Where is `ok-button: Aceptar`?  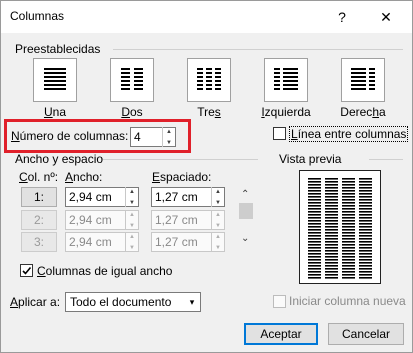 ok-button: Aceptar is located at coordinates (281, 334).